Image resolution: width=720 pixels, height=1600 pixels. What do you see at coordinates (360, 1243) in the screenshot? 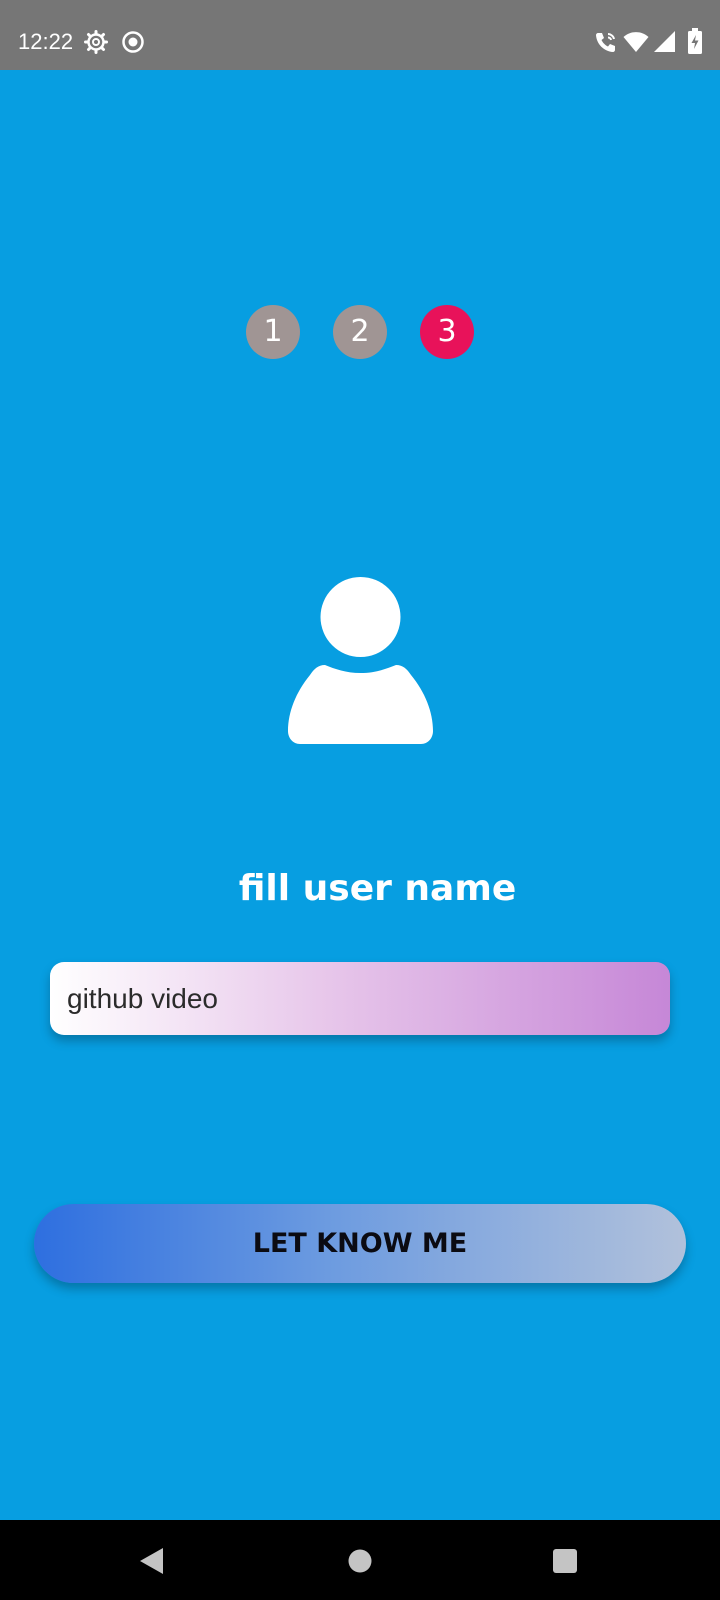
I see `let-know-me-button: LET KNOW ME` at bounding box center [360, 1243].